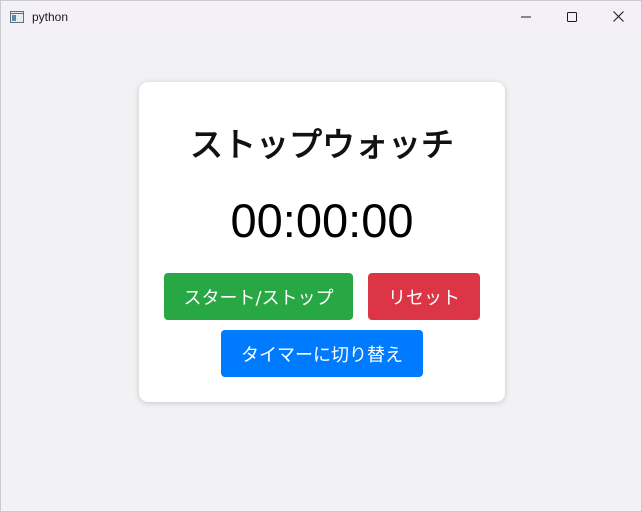 Image resolution: width=642 pixels, height=512 pixels. I want to click on stopwatch-title: ストップウォッチ, so click(322, 144).